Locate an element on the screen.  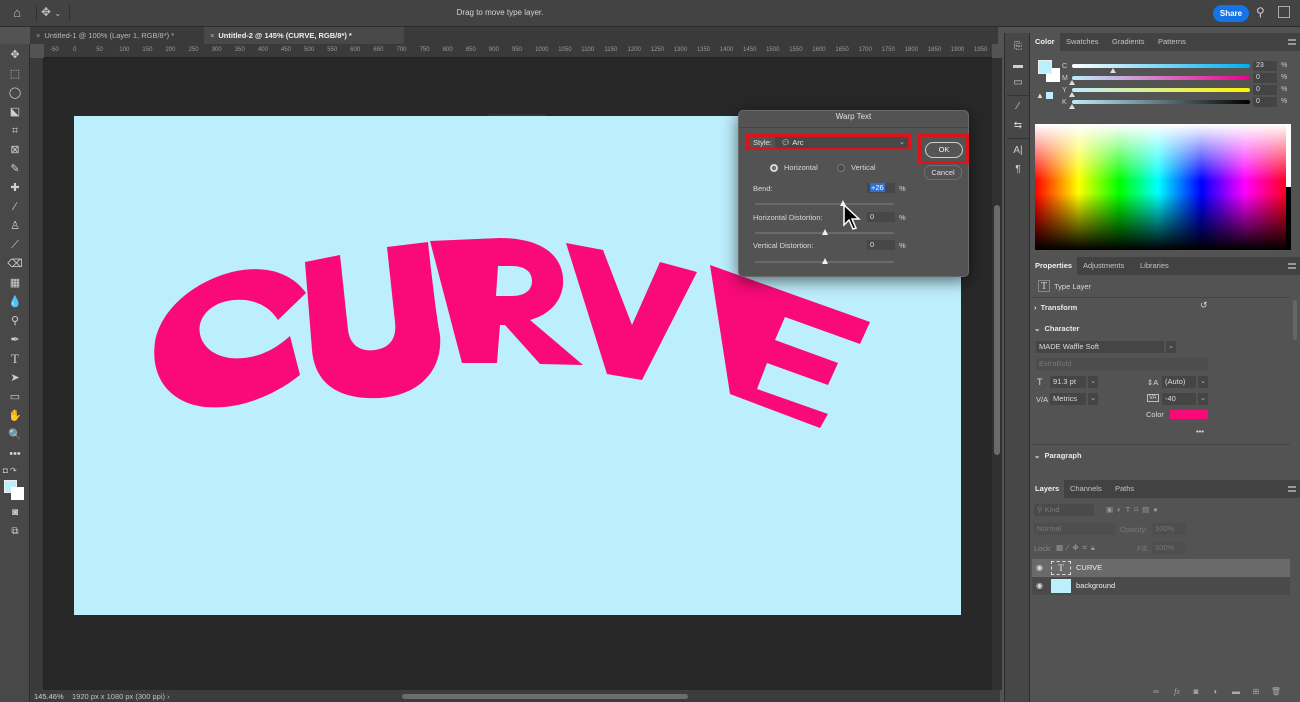
new-layer-icon: ⊞ is located at coordinates (1256, 692).